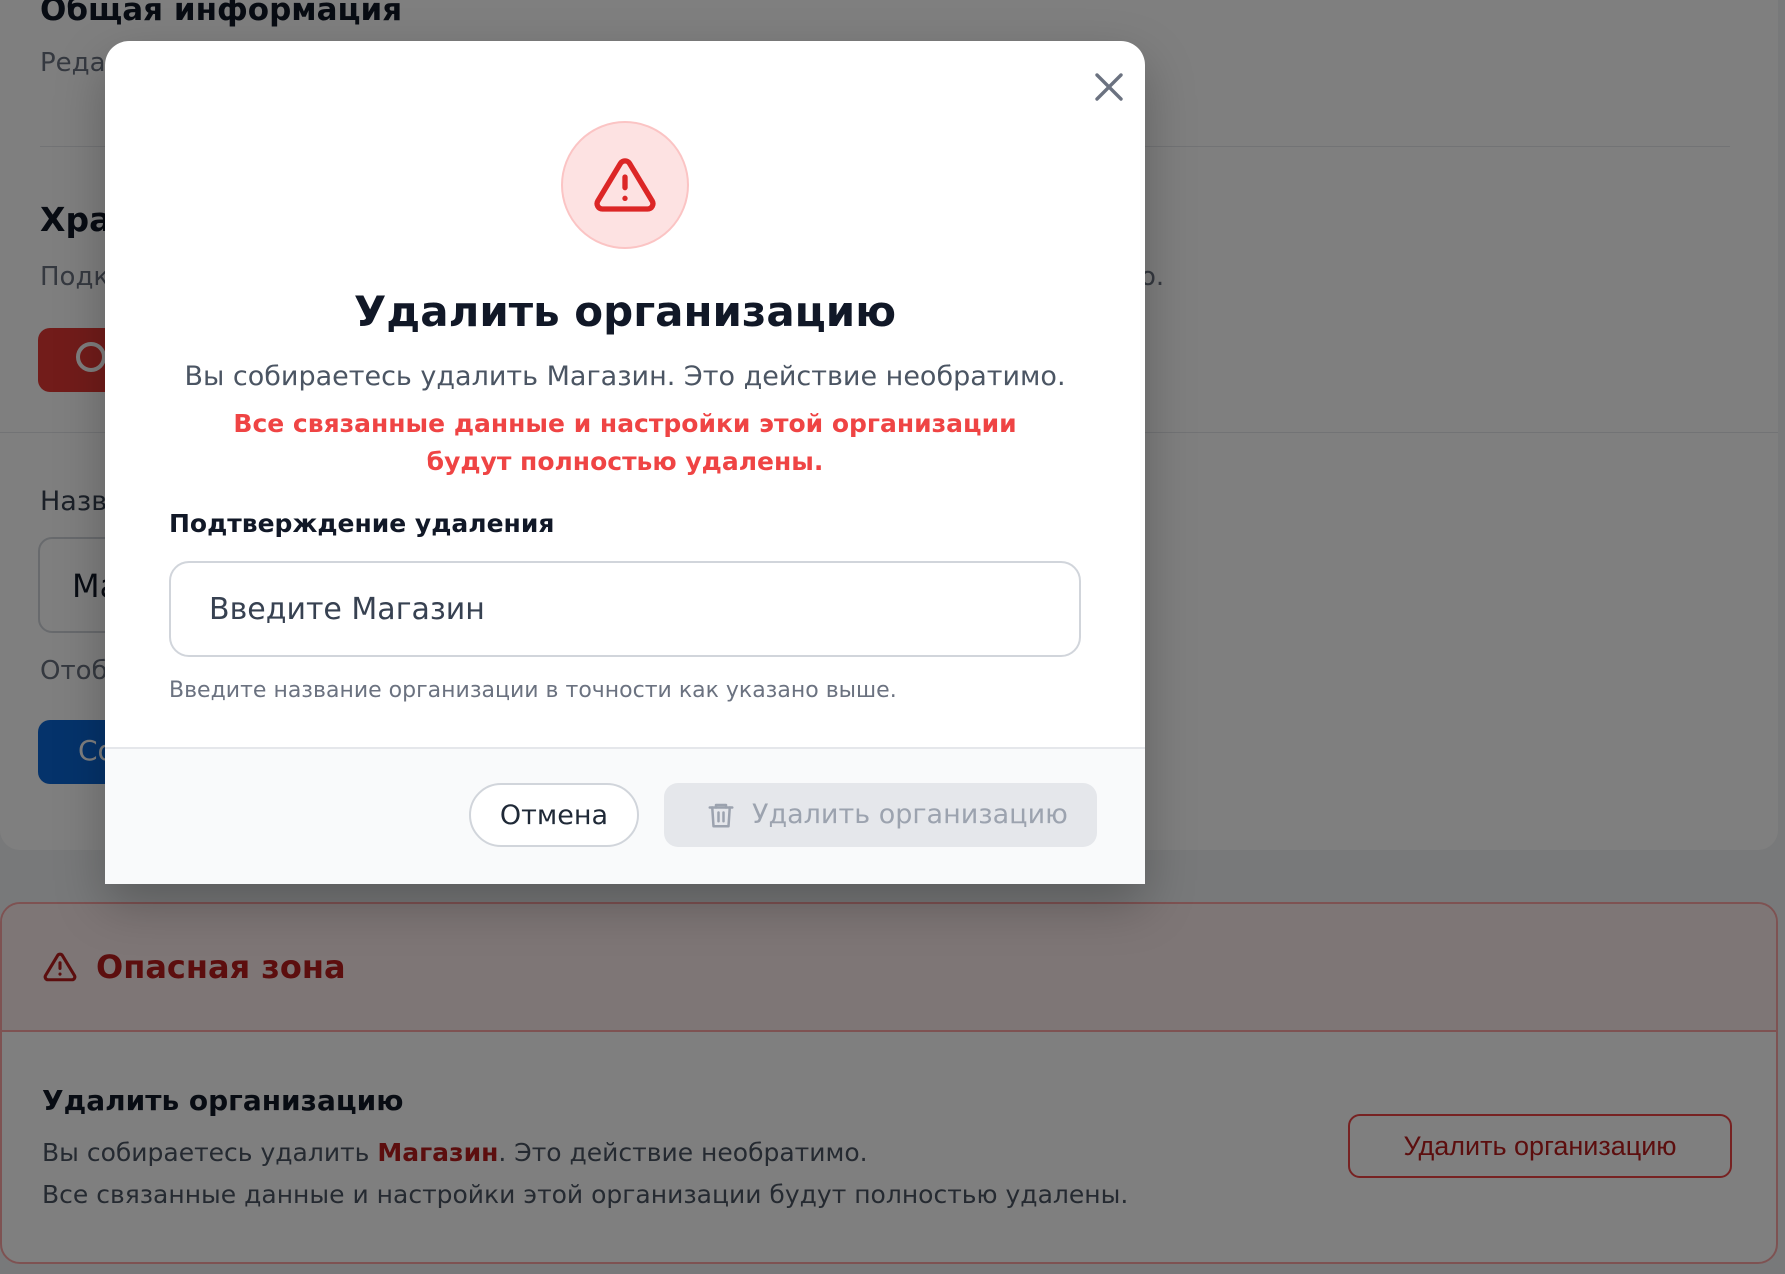 The width and height of the screenshot is (1785, 1274). I want to click on warning-triangle-icon, so click(625, 185).